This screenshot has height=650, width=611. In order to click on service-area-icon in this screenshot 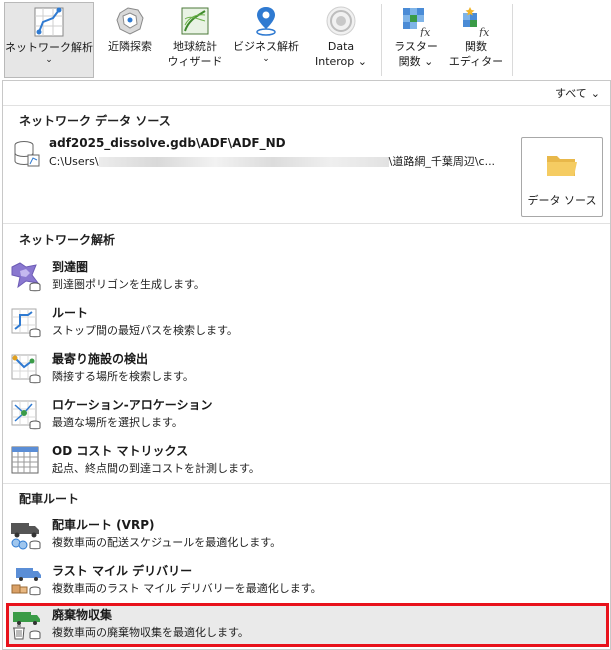, I will do `click(26, 277)`.